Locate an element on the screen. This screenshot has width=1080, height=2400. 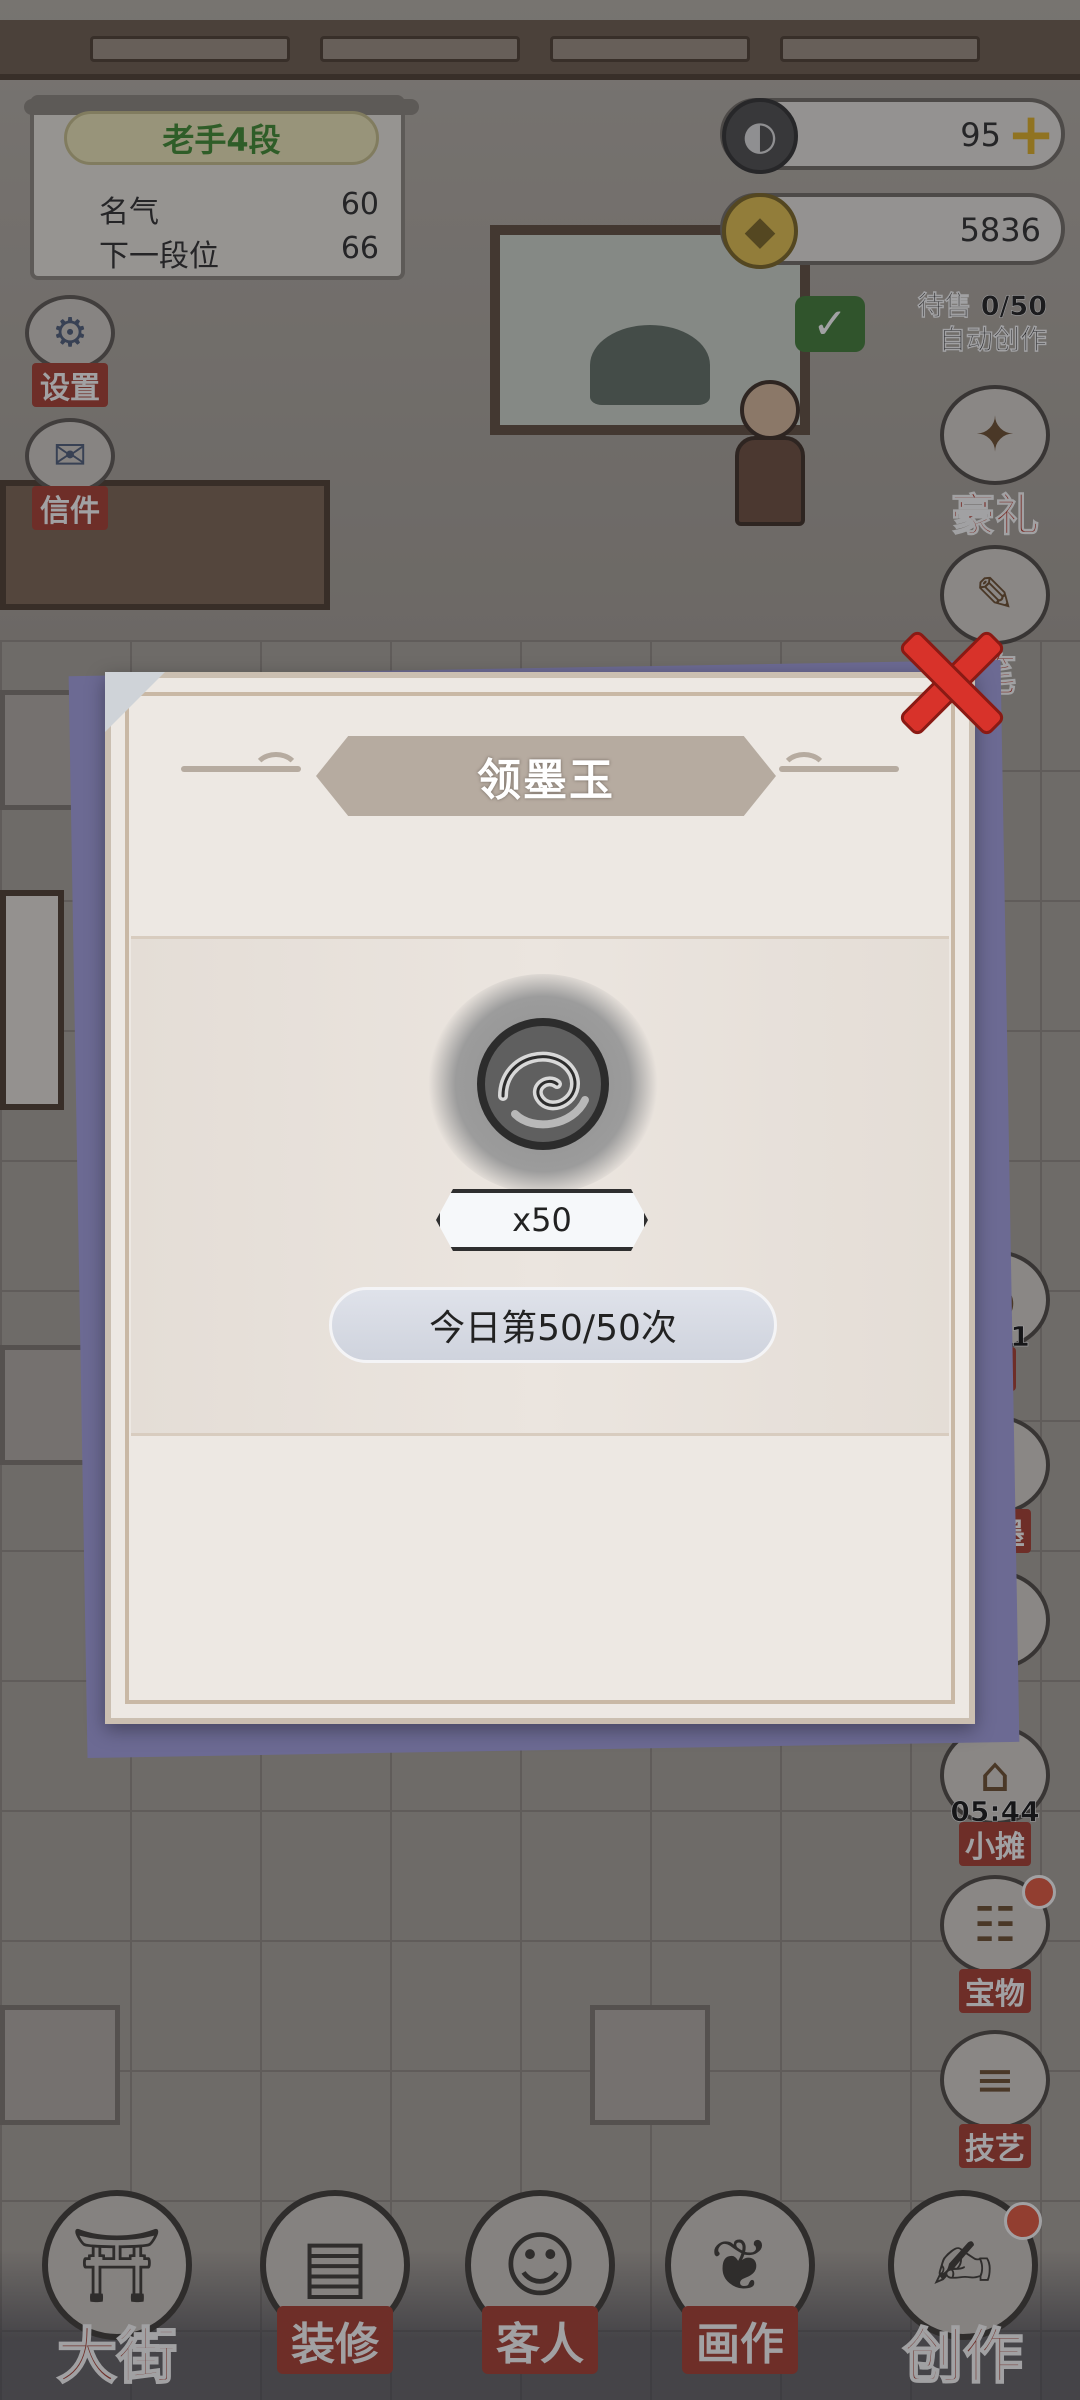
ink-jade-reward is located at coordinates (543, 1084).